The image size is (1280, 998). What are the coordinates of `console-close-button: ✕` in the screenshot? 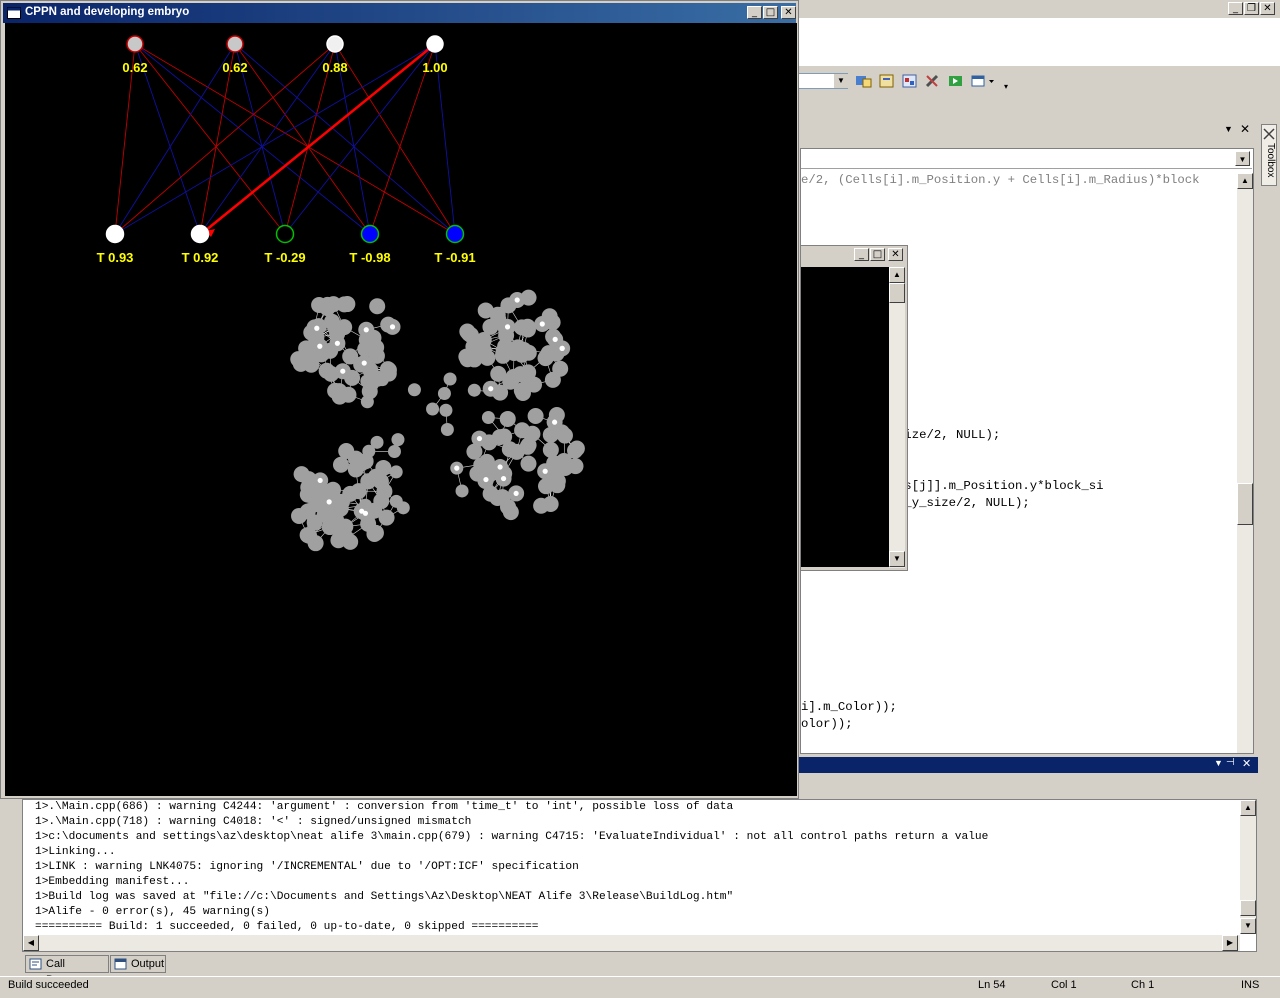 It's located at (895, 254).